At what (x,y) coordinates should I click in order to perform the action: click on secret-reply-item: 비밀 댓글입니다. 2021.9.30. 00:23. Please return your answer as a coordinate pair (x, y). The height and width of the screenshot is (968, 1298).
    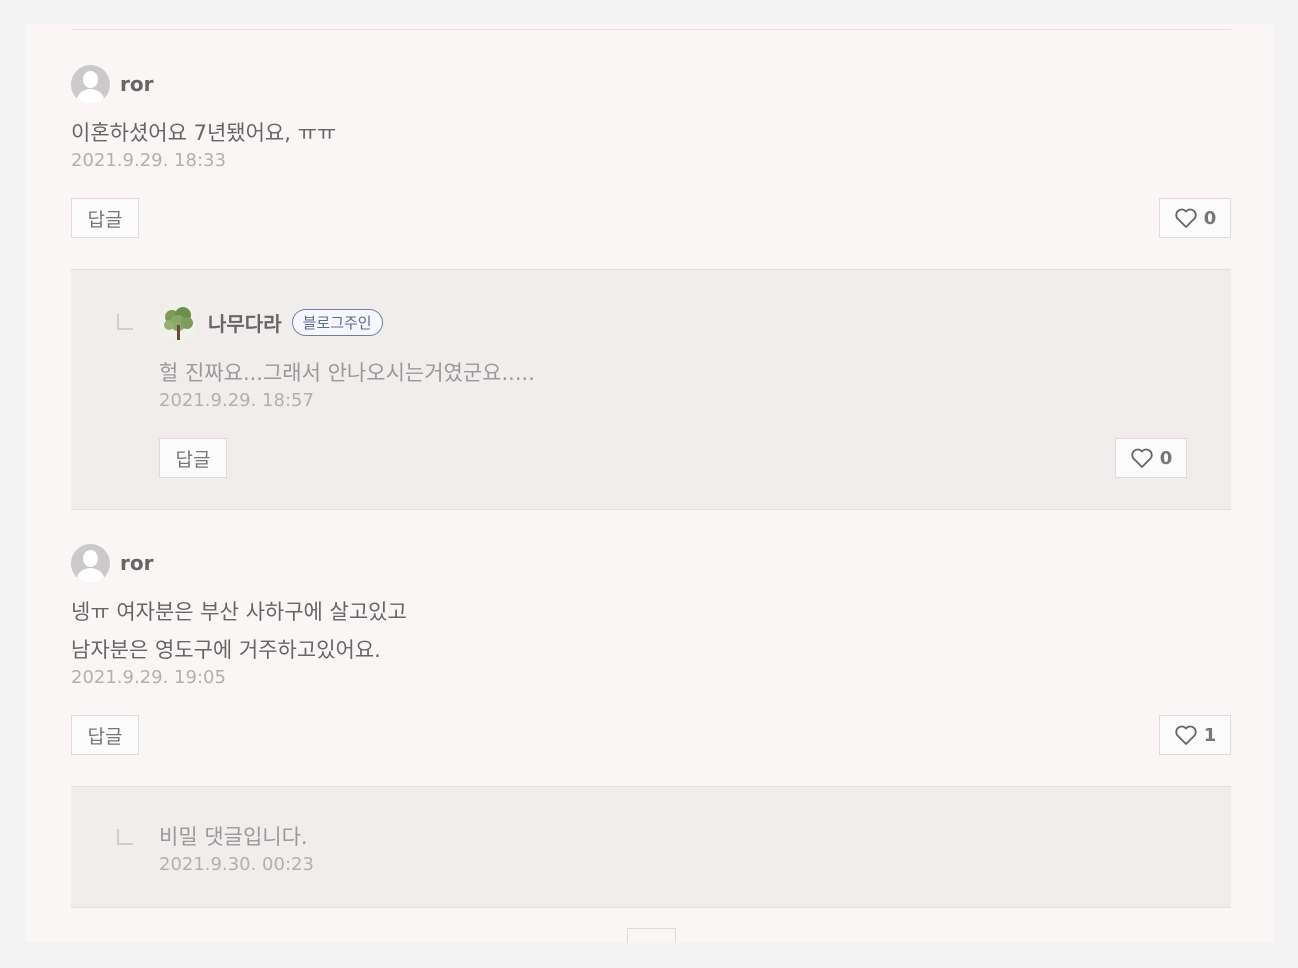
    Looking at the image, I should click on (674, 846).